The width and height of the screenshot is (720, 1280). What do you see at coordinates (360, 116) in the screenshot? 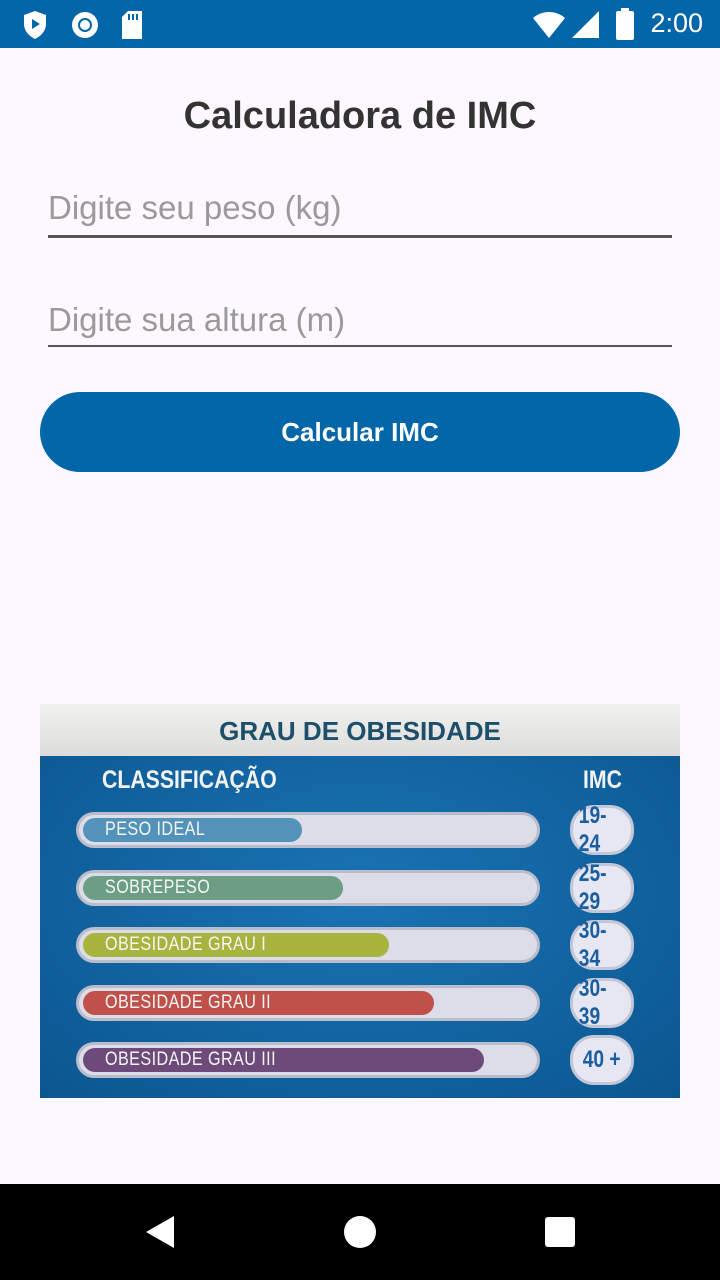
I see `page-title: Calculadora de IMC` at bounding box center [360, 116].